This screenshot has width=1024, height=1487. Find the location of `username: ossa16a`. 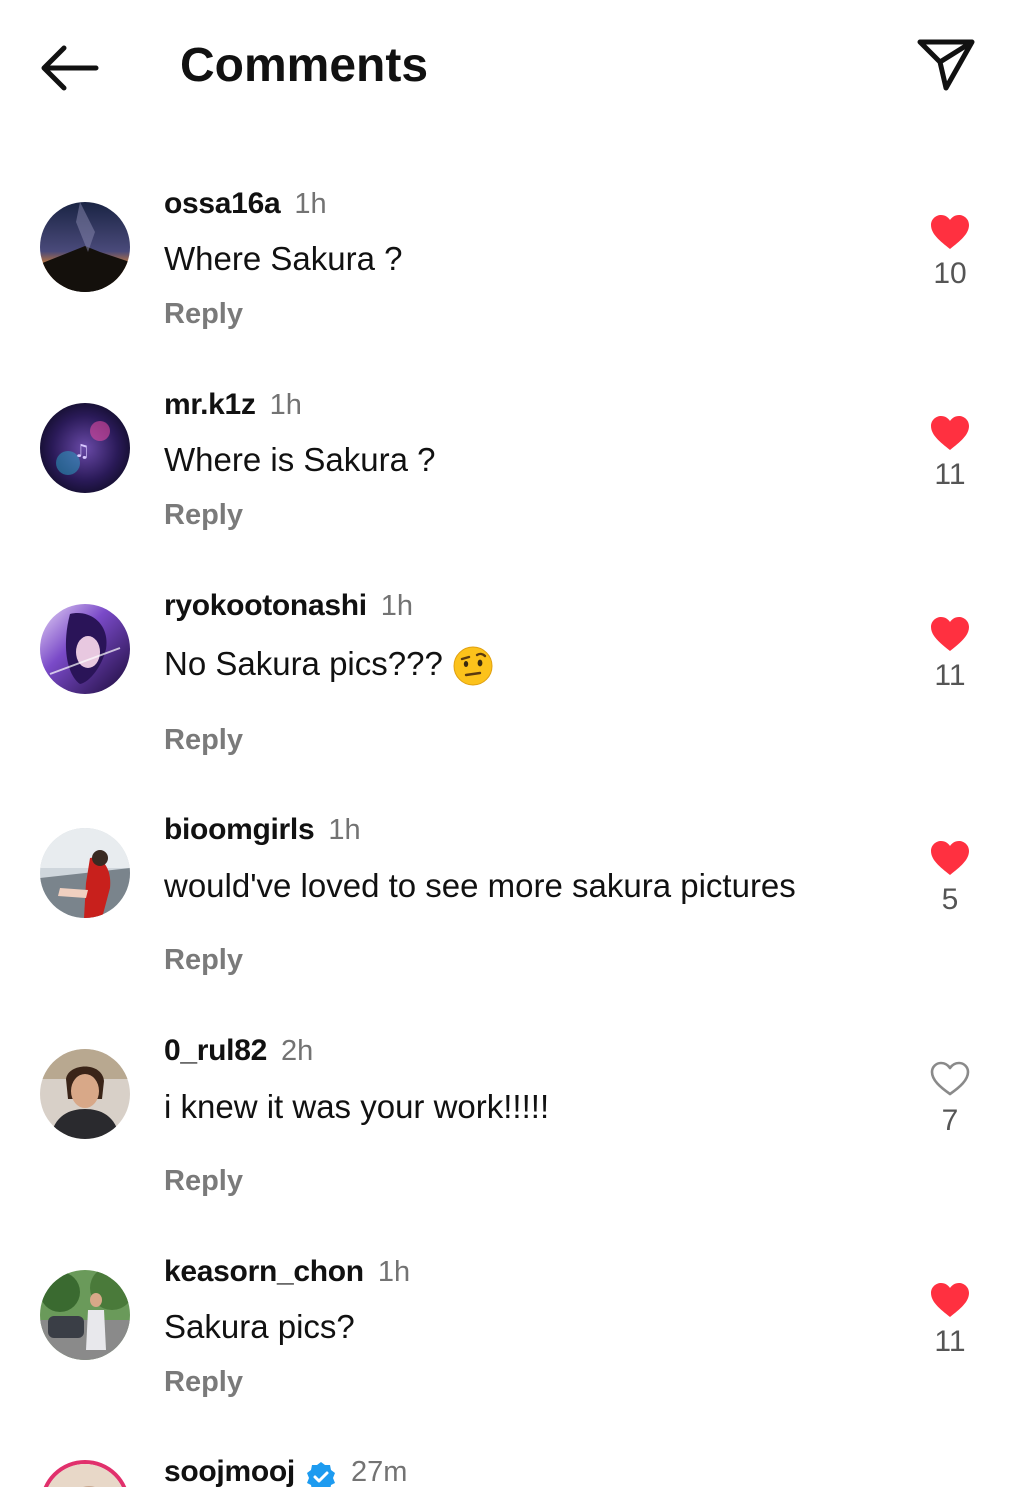

username: ossa16a is located at coordinates (222, 203).